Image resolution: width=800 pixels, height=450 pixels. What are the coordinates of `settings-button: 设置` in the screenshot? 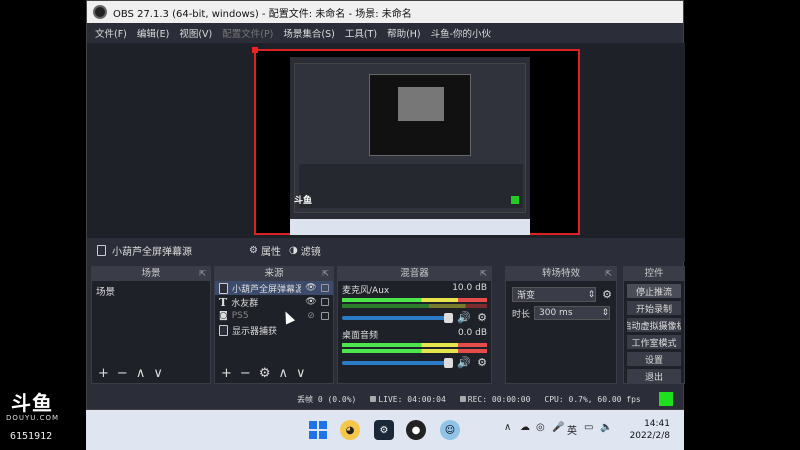 It's located at (654, 359).